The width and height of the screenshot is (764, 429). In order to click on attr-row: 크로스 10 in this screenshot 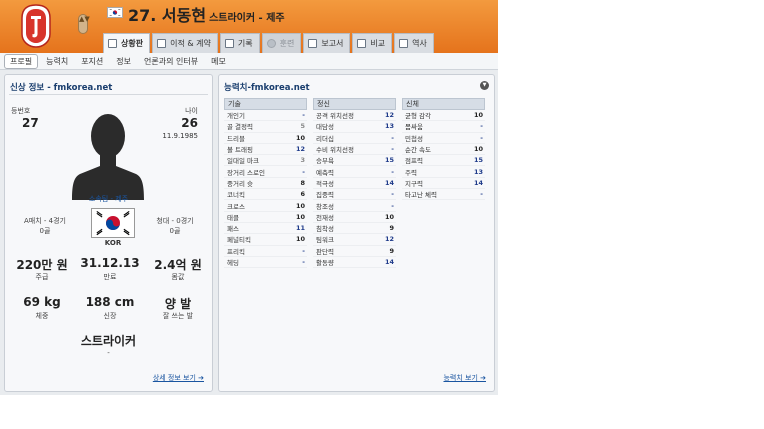, I will do `click(265, 206)`.